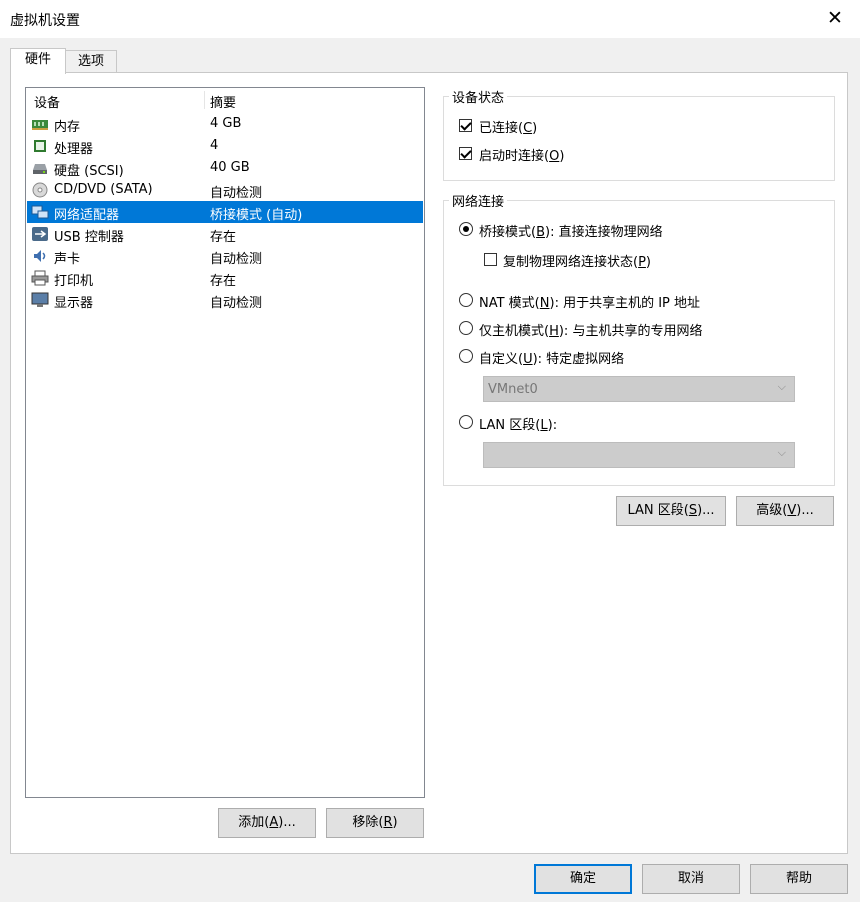 The image size is (860, 902). I want to click on lan-segment-label: LAN 区段(L):, so click(518, 423).